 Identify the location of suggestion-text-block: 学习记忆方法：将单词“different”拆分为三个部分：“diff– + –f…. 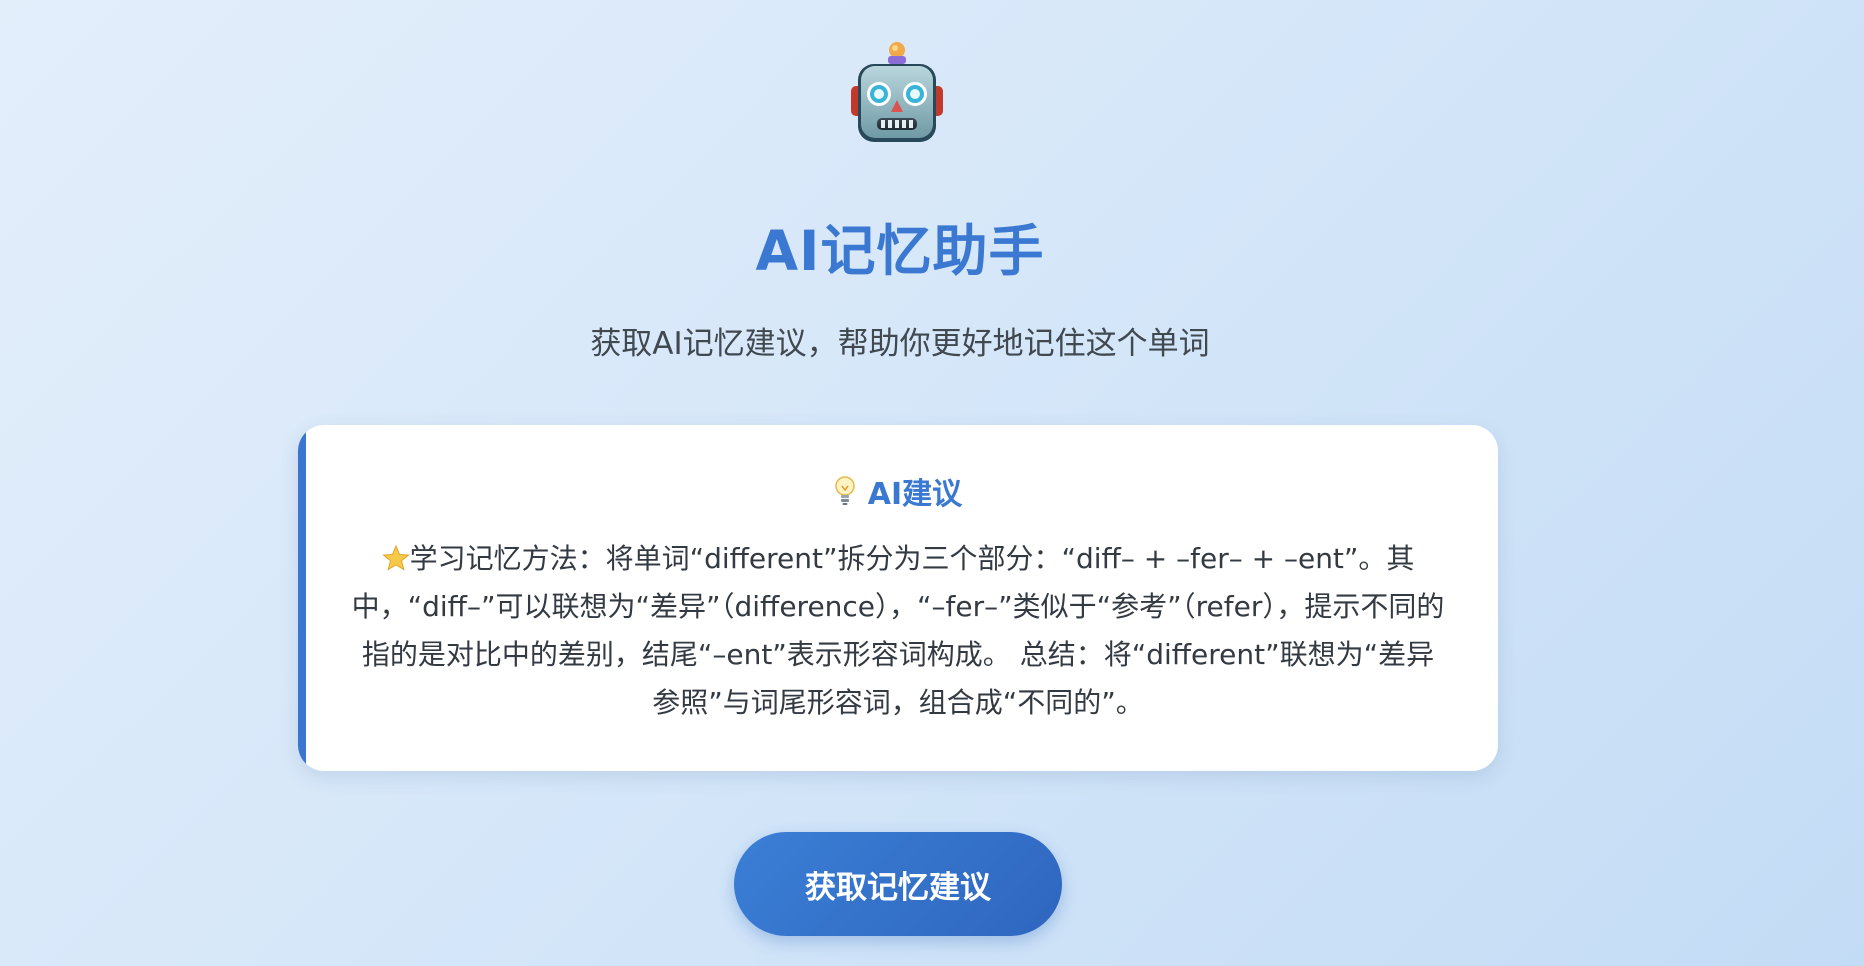
(898, 631).